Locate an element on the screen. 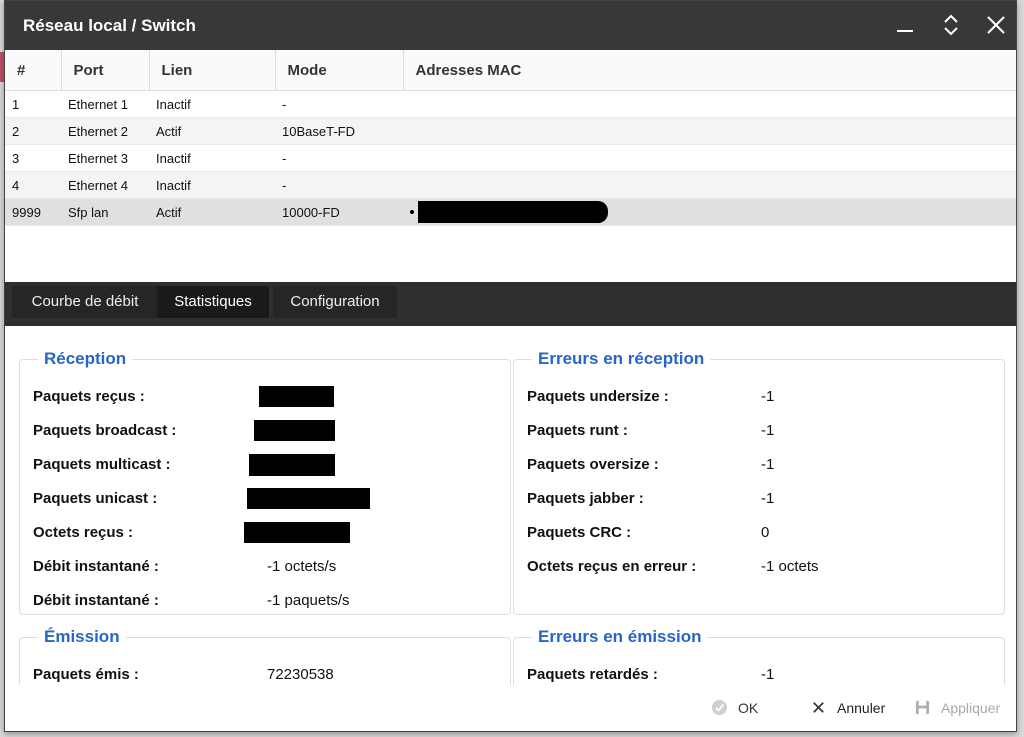 This screenshot has height=737, width=1024. mac-bullet is located at coordinates (412, 212).